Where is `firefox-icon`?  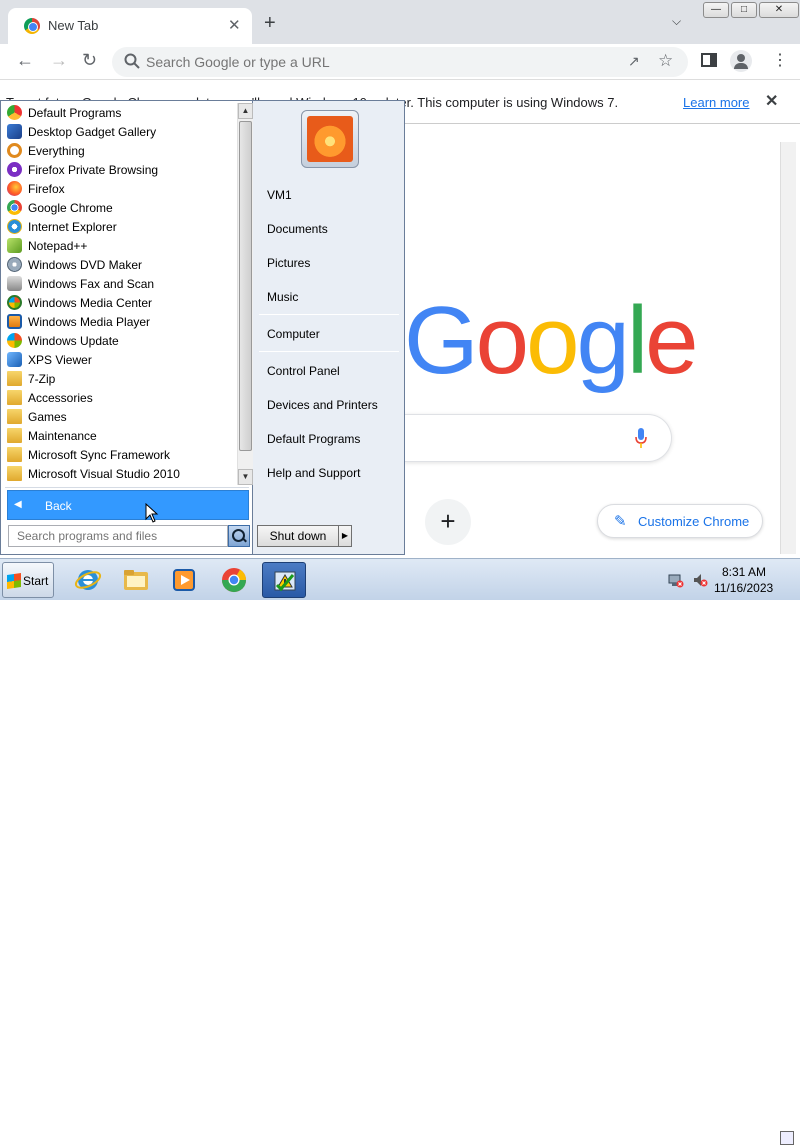
firefox-icon is located at coordinates (14, 188).